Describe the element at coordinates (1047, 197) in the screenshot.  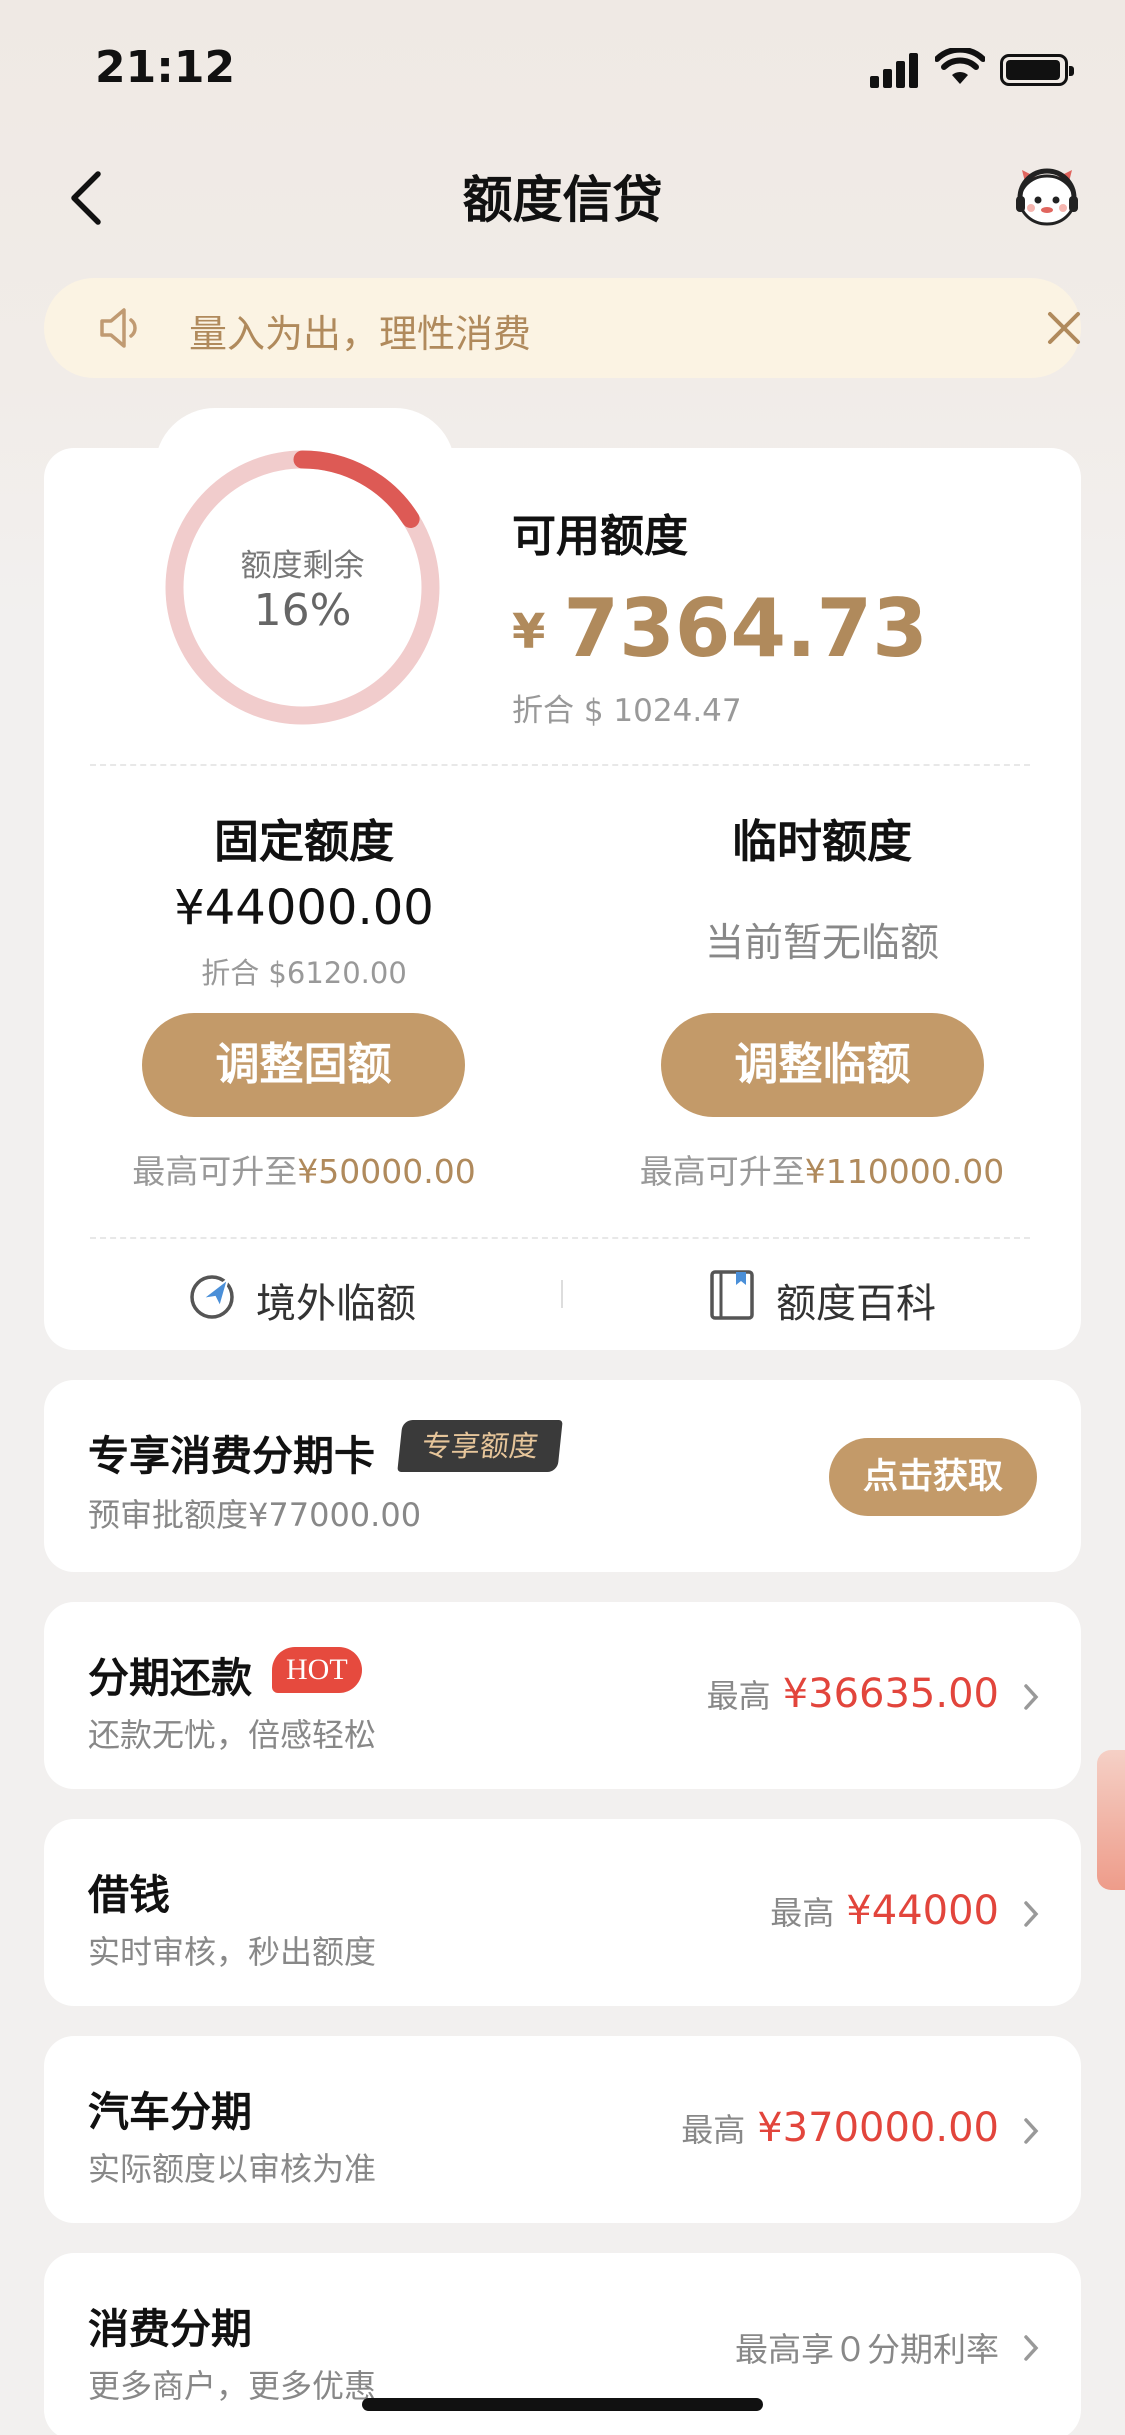
I see `customer-service-mascot-icon` at that location.